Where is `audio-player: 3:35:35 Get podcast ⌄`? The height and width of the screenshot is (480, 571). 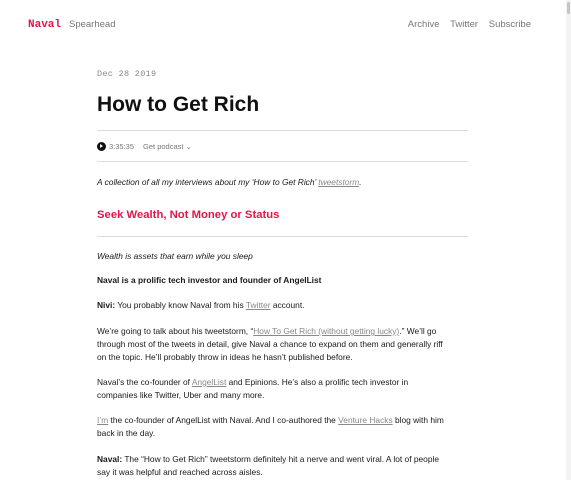 audio-player: 3:35:35 Get podcast ⌄ is located at coordinates (144, 146).